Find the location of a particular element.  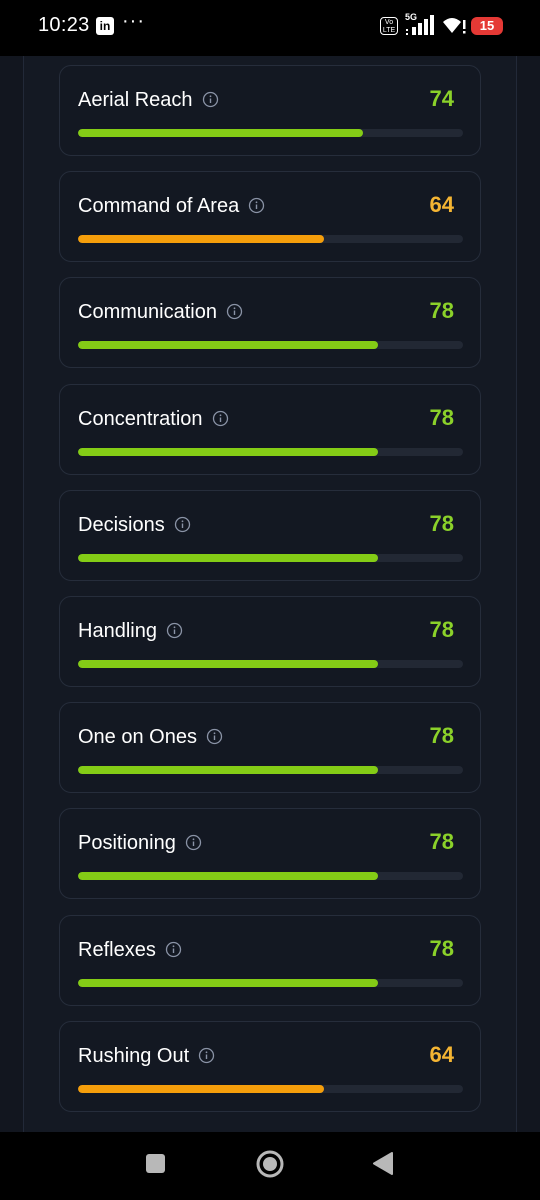

attribute-label-row: Command of Area is located at coordinates (171, 206).